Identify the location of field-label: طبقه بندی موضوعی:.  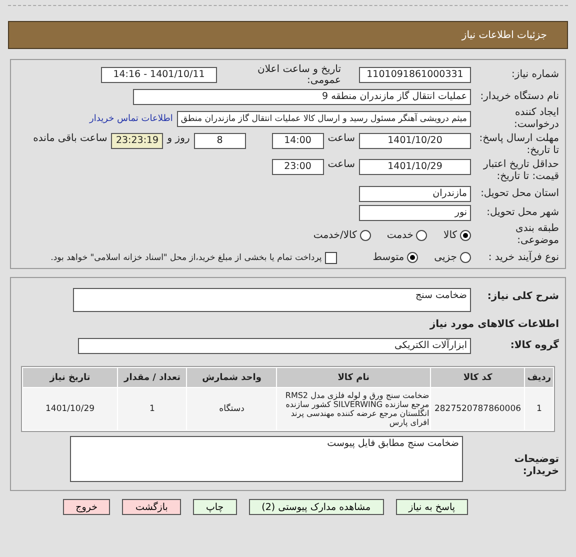
(536, 235).